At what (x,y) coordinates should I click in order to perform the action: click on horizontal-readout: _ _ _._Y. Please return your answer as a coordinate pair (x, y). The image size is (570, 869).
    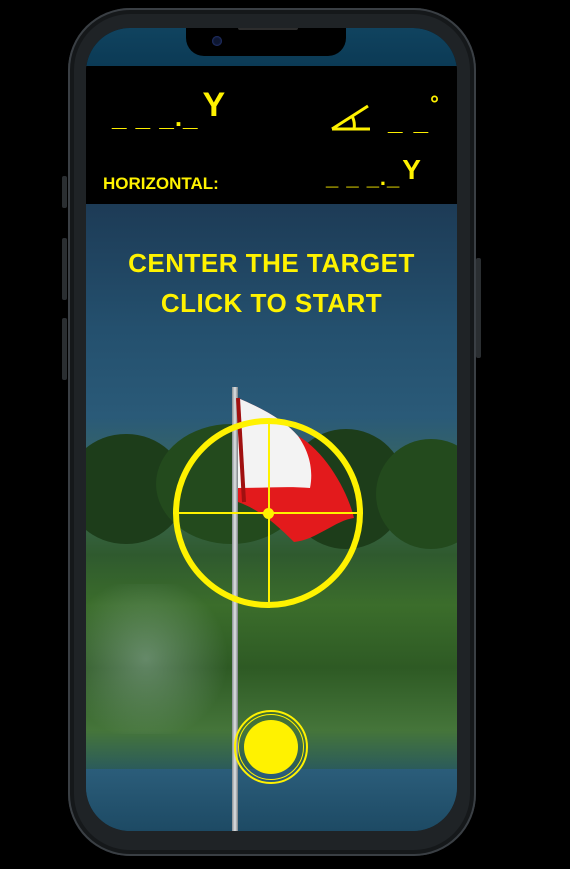
    Looking at the image, I should click on (374, 173).